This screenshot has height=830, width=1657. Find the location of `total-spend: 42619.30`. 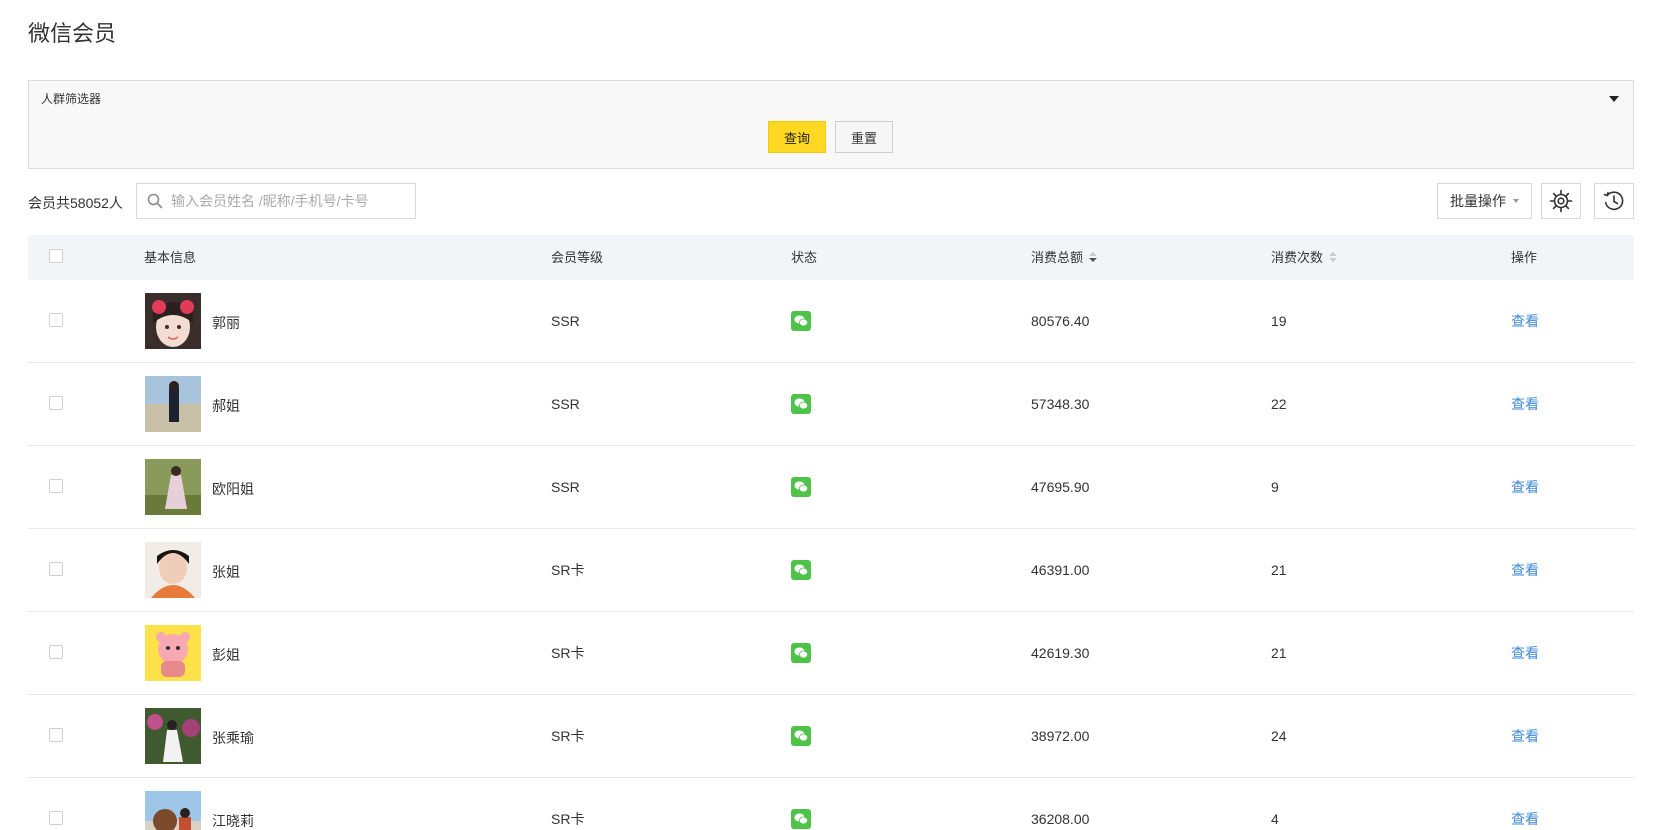

total-spend: 42619.30 is located at coordinates (1060, 653).